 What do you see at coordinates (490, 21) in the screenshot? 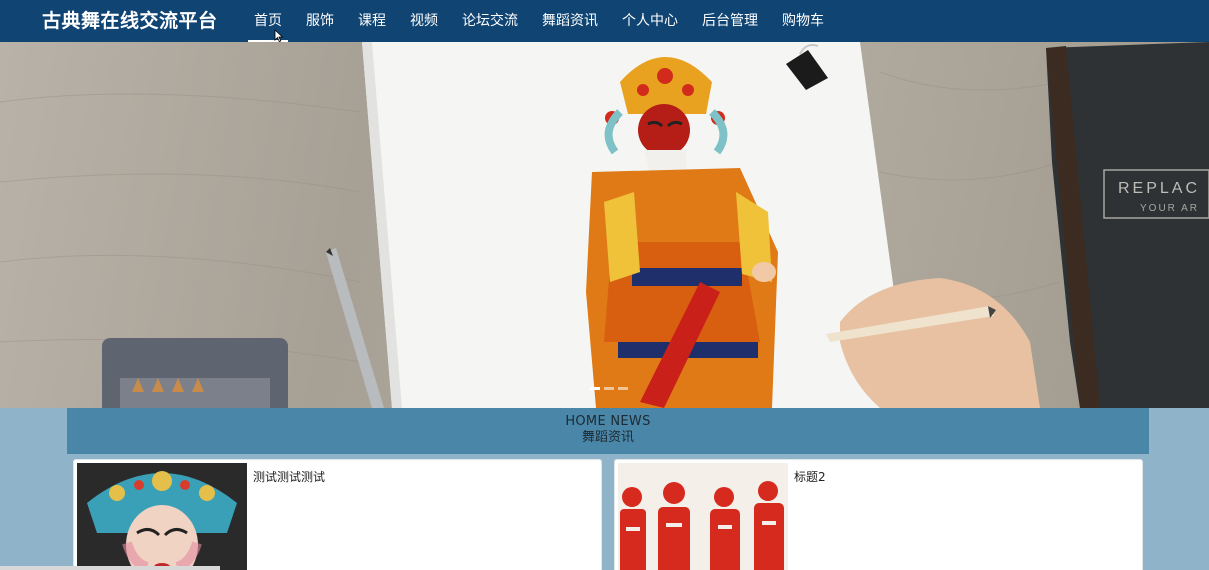
I see `nav-item-forum: 论坛交流` at bounding box center [490, 21].